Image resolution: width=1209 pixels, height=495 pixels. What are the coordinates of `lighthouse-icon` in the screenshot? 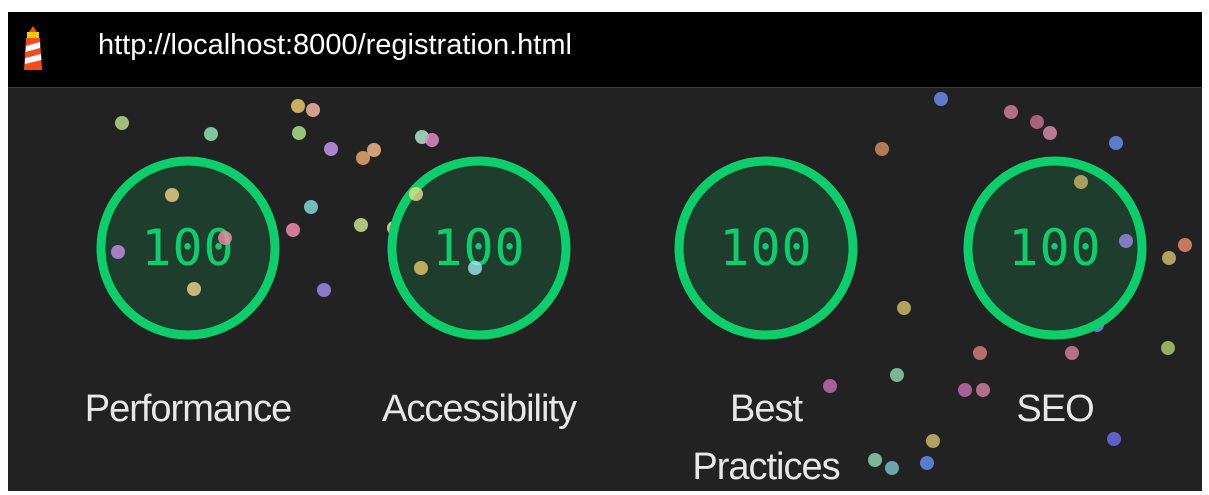 It's located at (33, 48).